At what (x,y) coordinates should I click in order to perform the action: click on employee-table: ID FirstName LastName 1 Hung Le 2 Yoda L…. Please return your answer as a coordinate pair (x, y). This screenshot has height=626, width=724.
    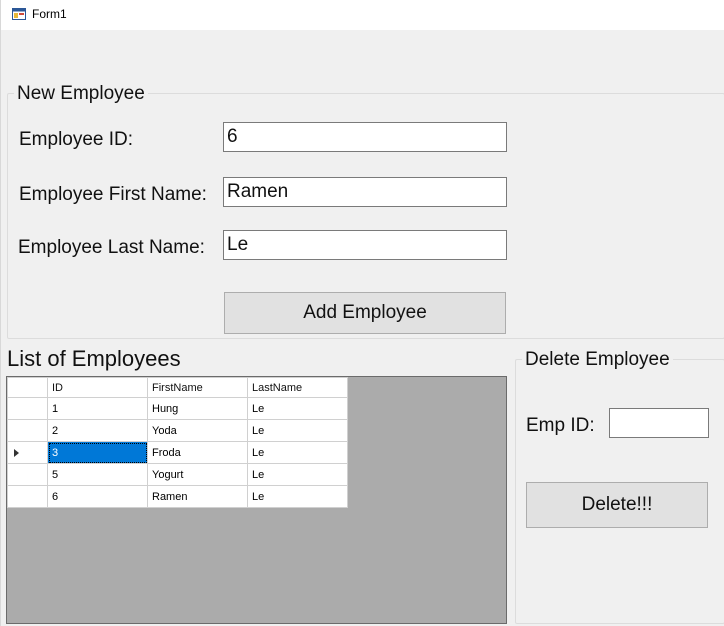
    Looking at the image, I should click on (177, 442).